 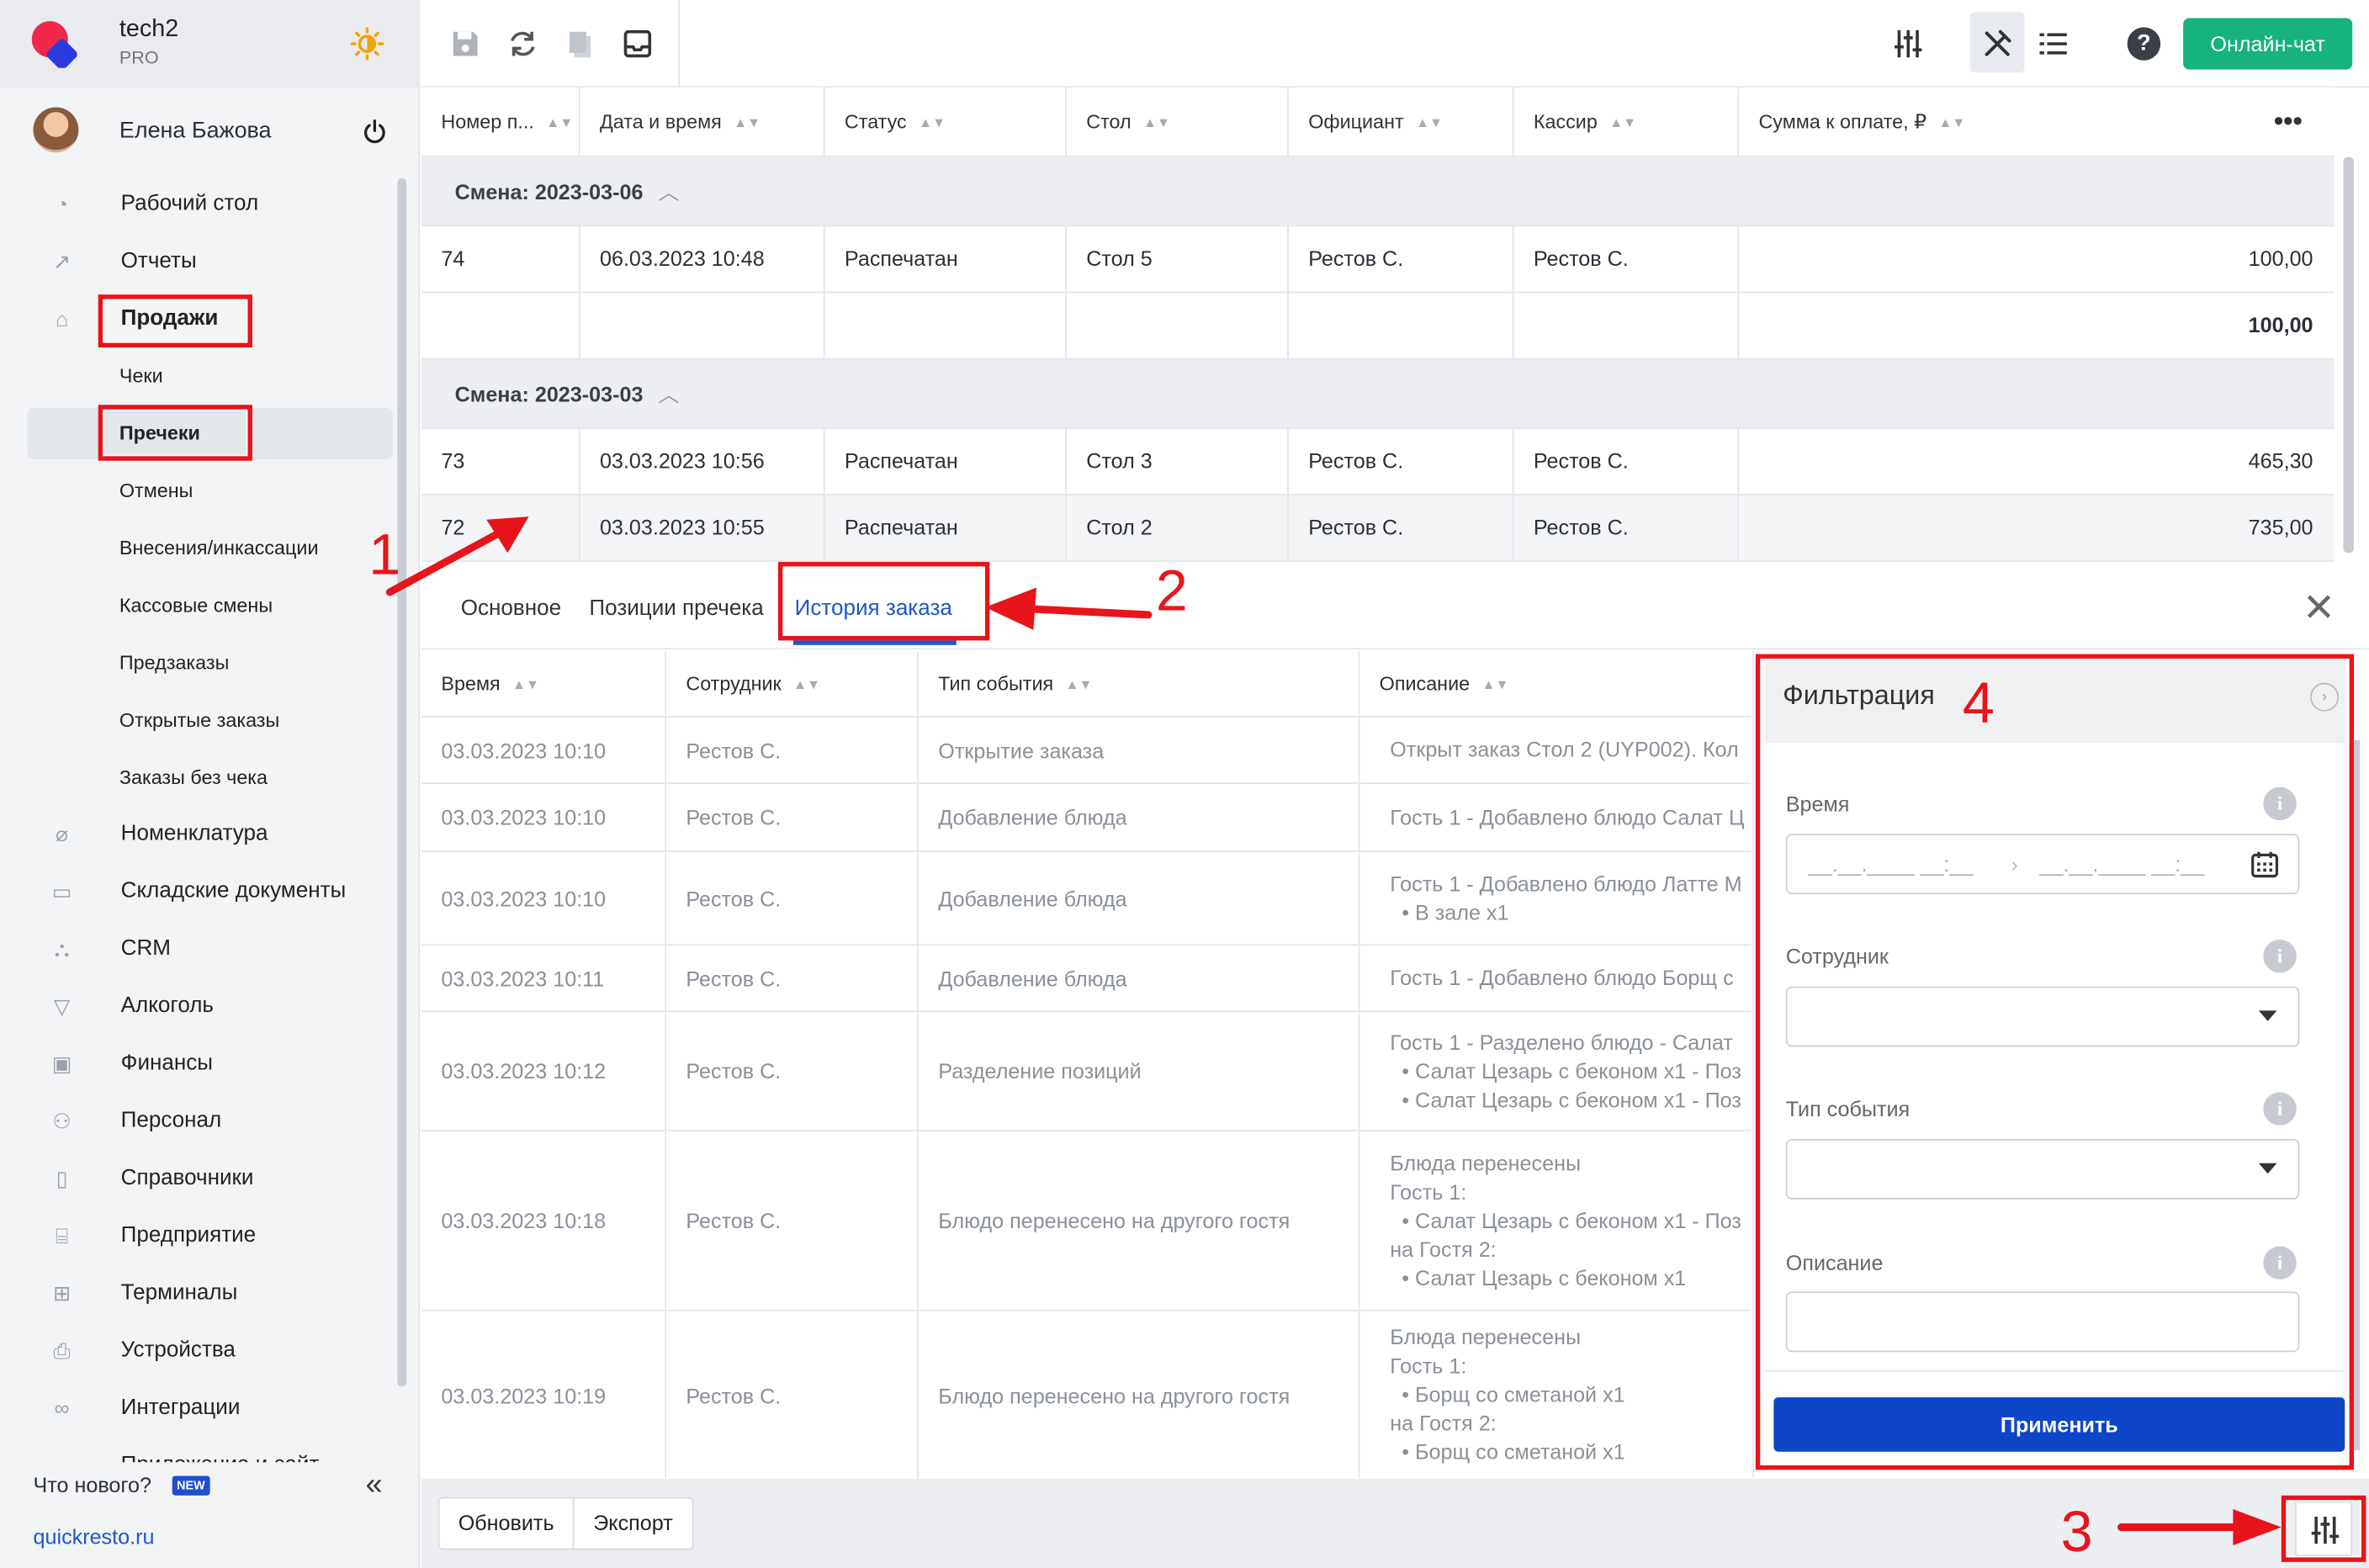 What do you see at coordinates (523, 44) in the screenshot?
I see `refresh-icon` at bounding box center [523, 44].